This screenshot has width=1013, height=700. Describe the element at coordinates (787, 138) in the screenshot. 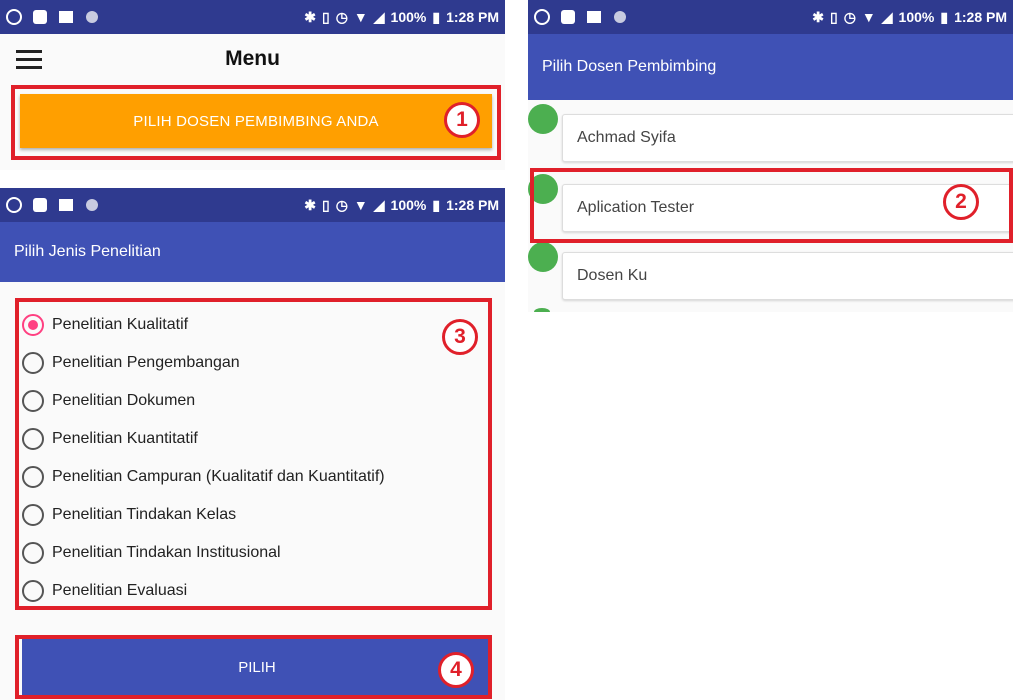

I see `lecturer-card: Achmad Syifa` at that location.